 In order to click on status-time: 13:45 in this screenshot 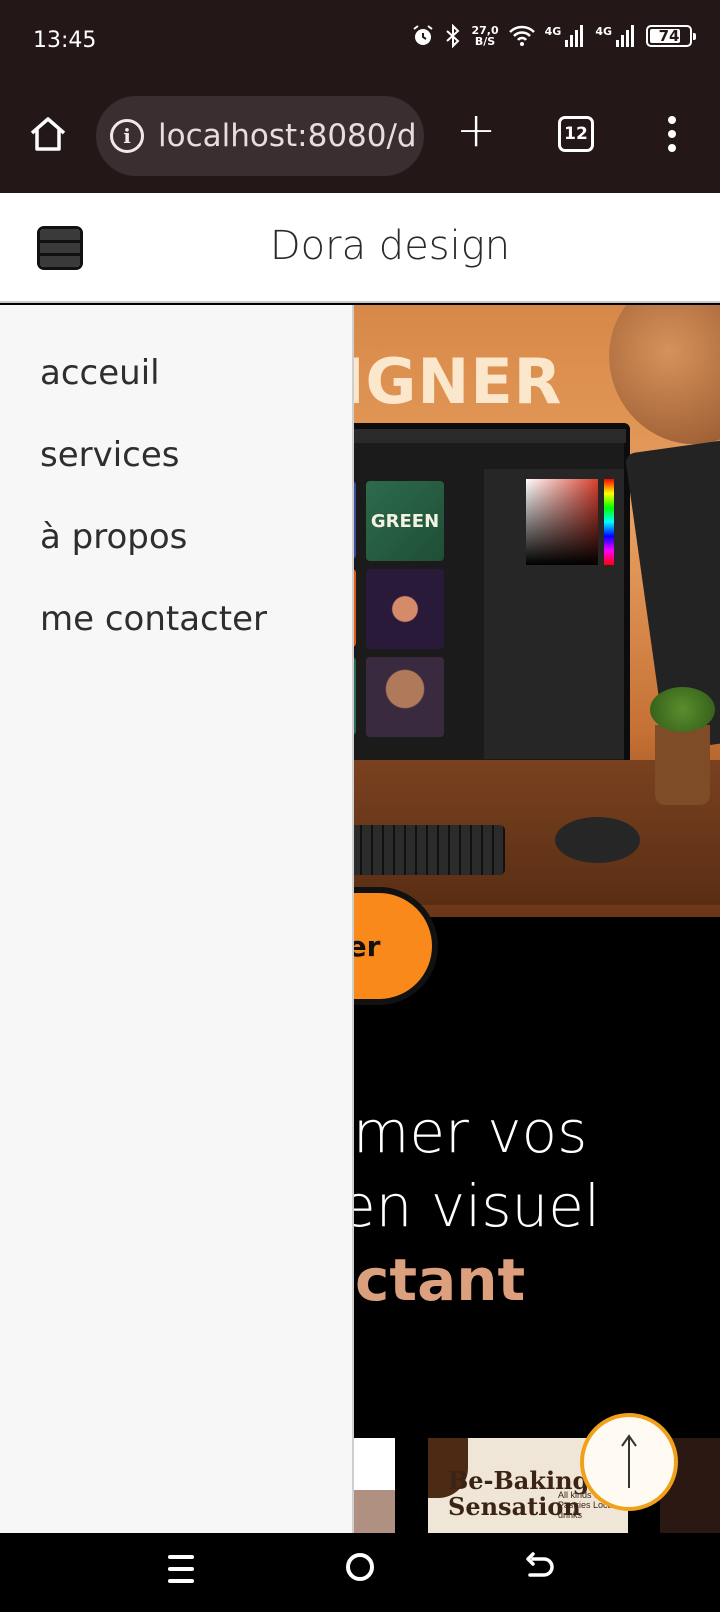, I will do `click(65, 40)`.